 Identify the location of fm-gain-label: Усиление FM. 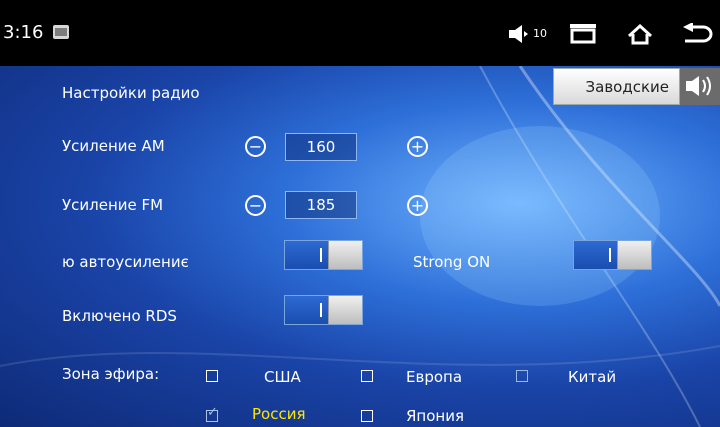
(113, 205).